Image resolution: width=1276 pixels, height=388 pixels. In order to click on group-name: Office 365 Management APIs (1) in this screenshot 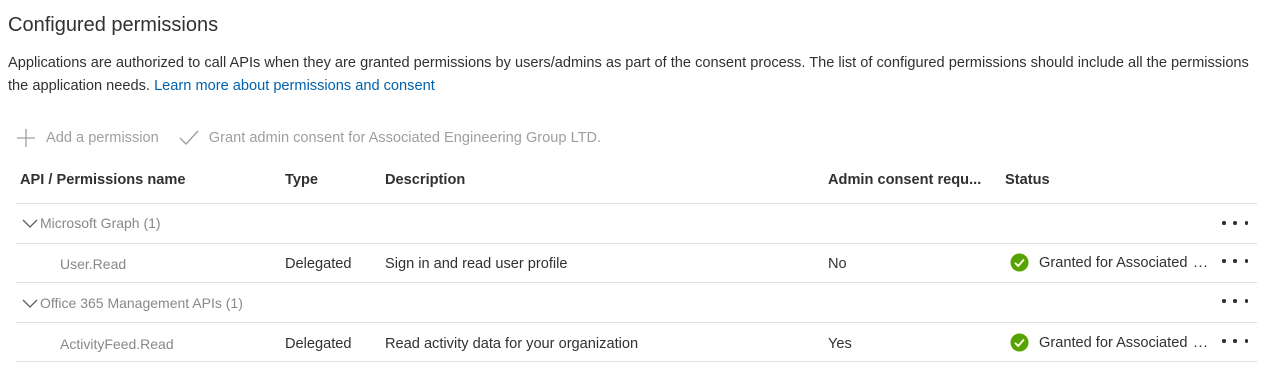, I will do `click(141, 303)`.